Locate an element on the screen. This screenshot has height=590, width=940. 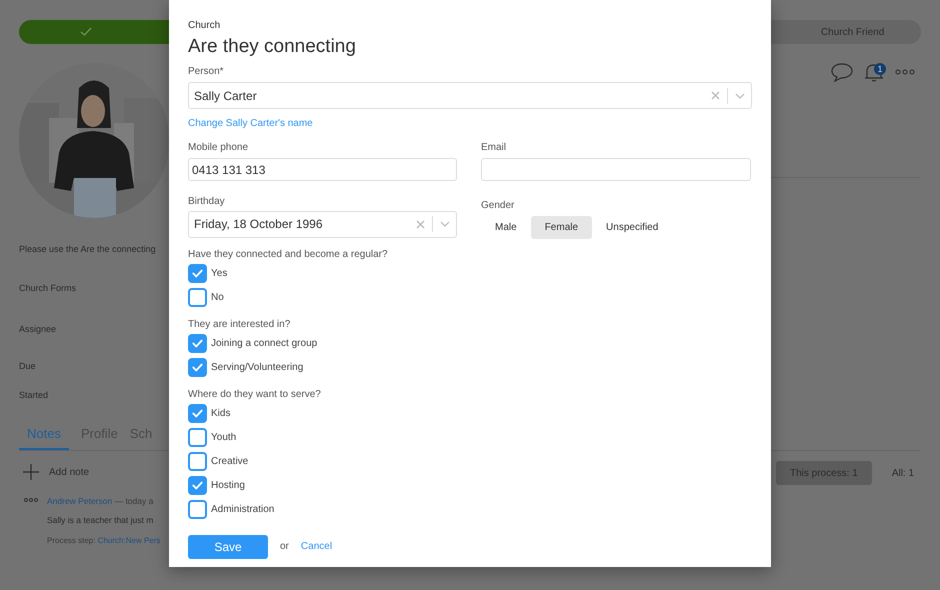
add-note-link: Add note is located at coordinates (69, 472).